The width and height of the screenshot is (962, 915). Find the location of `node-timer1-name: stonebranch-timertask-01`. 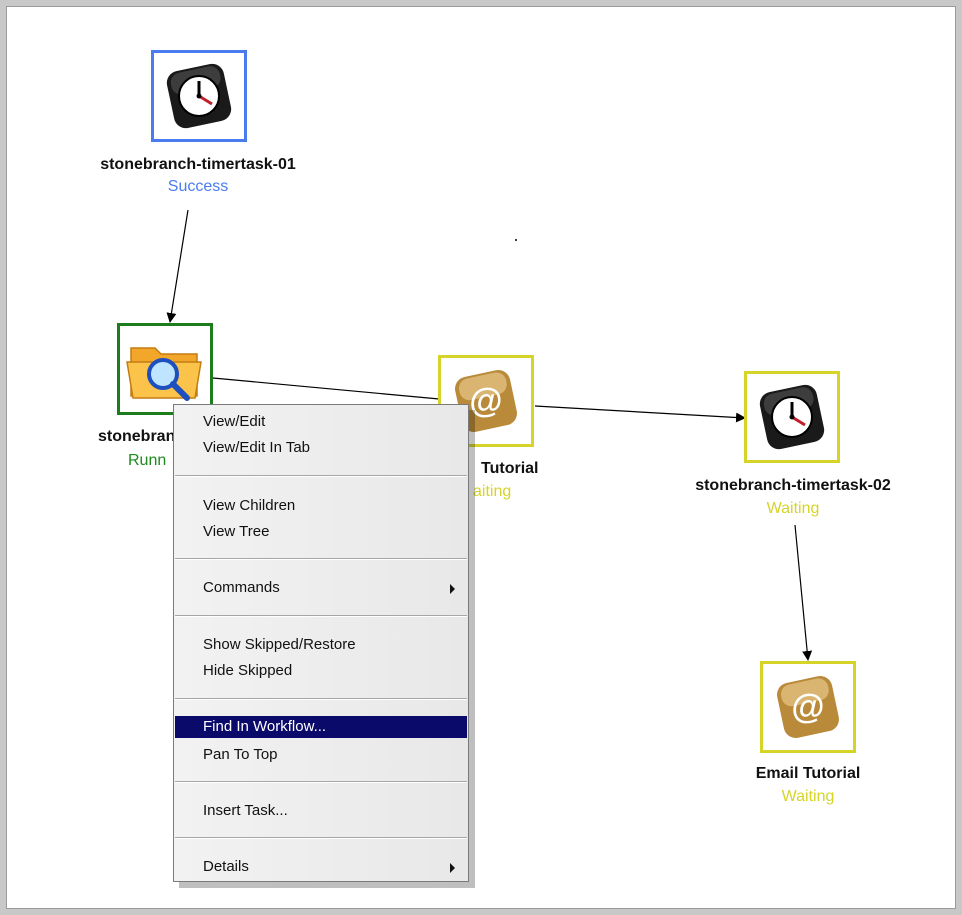

node-timer1-name: stonebranch-timertask-01 is located at coordinates (198, 164).